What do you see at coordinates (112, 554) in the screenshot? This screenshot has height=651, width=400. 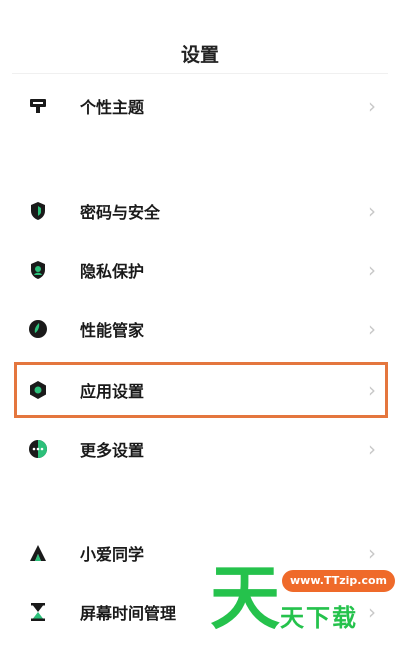 I see `settings-item-label: 小爱同学` at bounding box center [112, 554].